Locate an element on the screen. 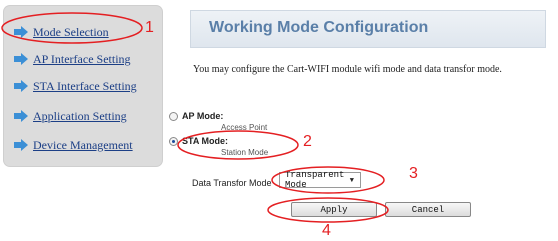 This screenshot has height=241, width=558. sidebar-item-label: Application Setting is located at coordinates (80, 115).